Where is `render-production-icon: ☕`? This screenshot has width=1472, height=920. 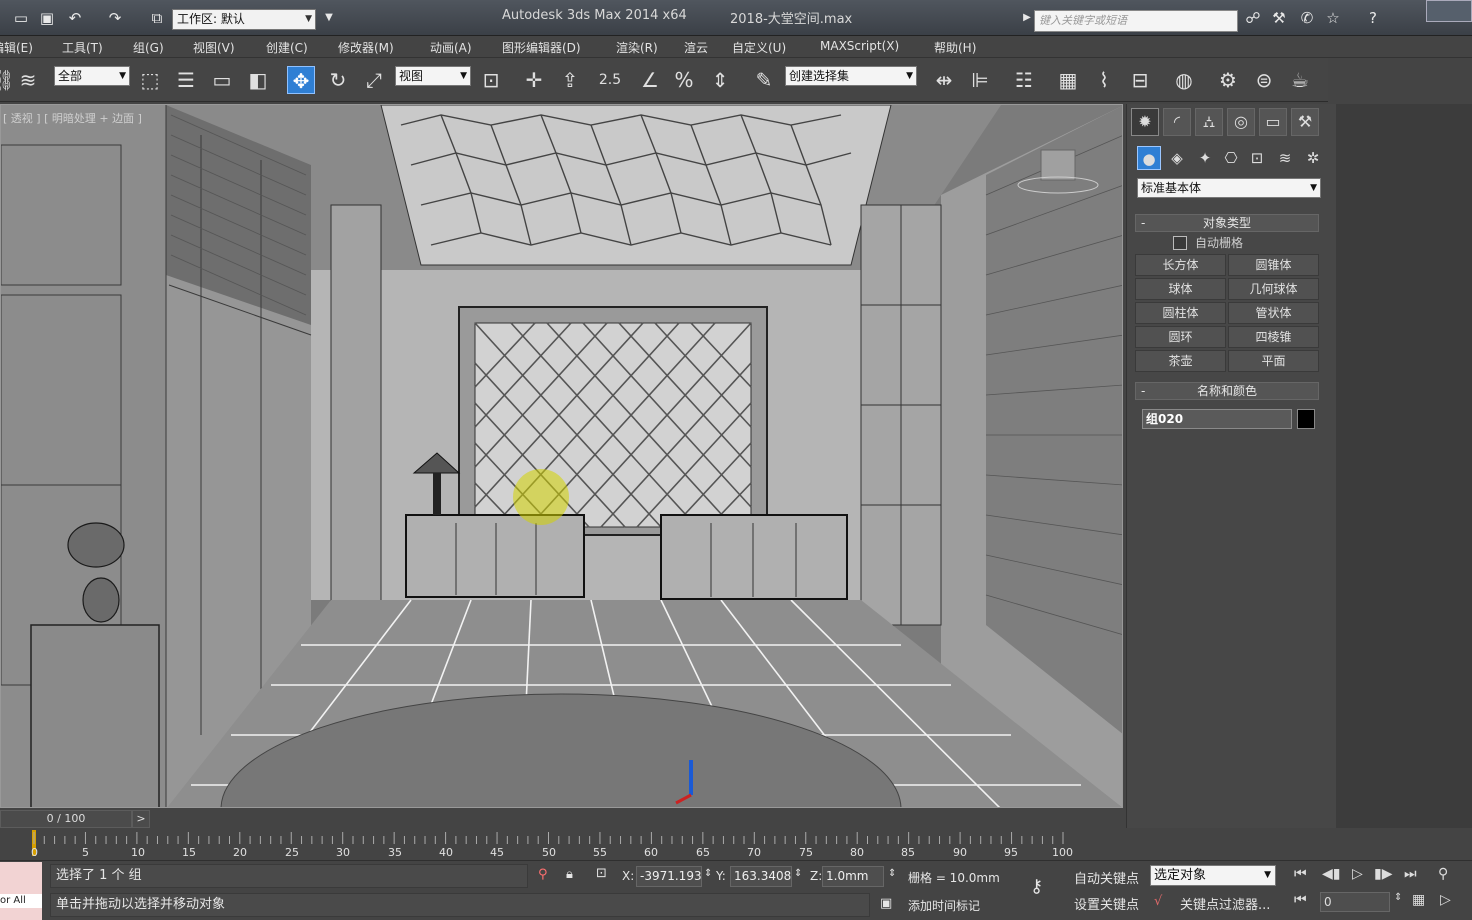 render-production-icon: ☕ is located at coordinates (1300, 80).